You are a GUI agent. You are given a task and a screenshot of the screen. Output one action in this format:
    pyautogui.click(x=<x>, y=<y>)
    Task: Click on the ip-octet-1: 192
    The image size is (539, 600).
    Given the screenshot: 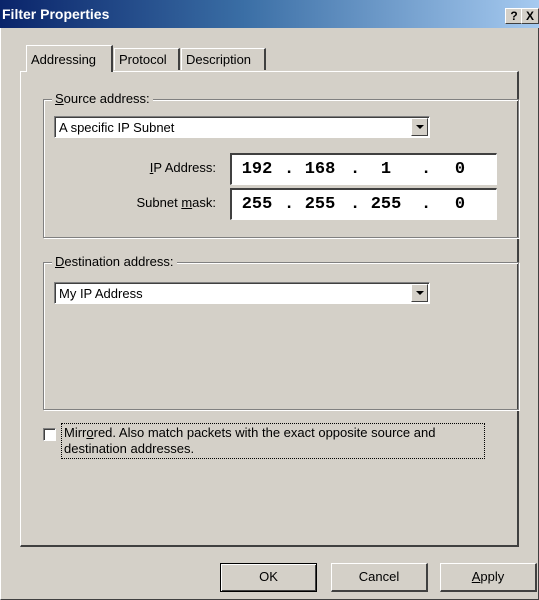 What is the action you would take?
    pyautogui.click(x=257, y=169)
    